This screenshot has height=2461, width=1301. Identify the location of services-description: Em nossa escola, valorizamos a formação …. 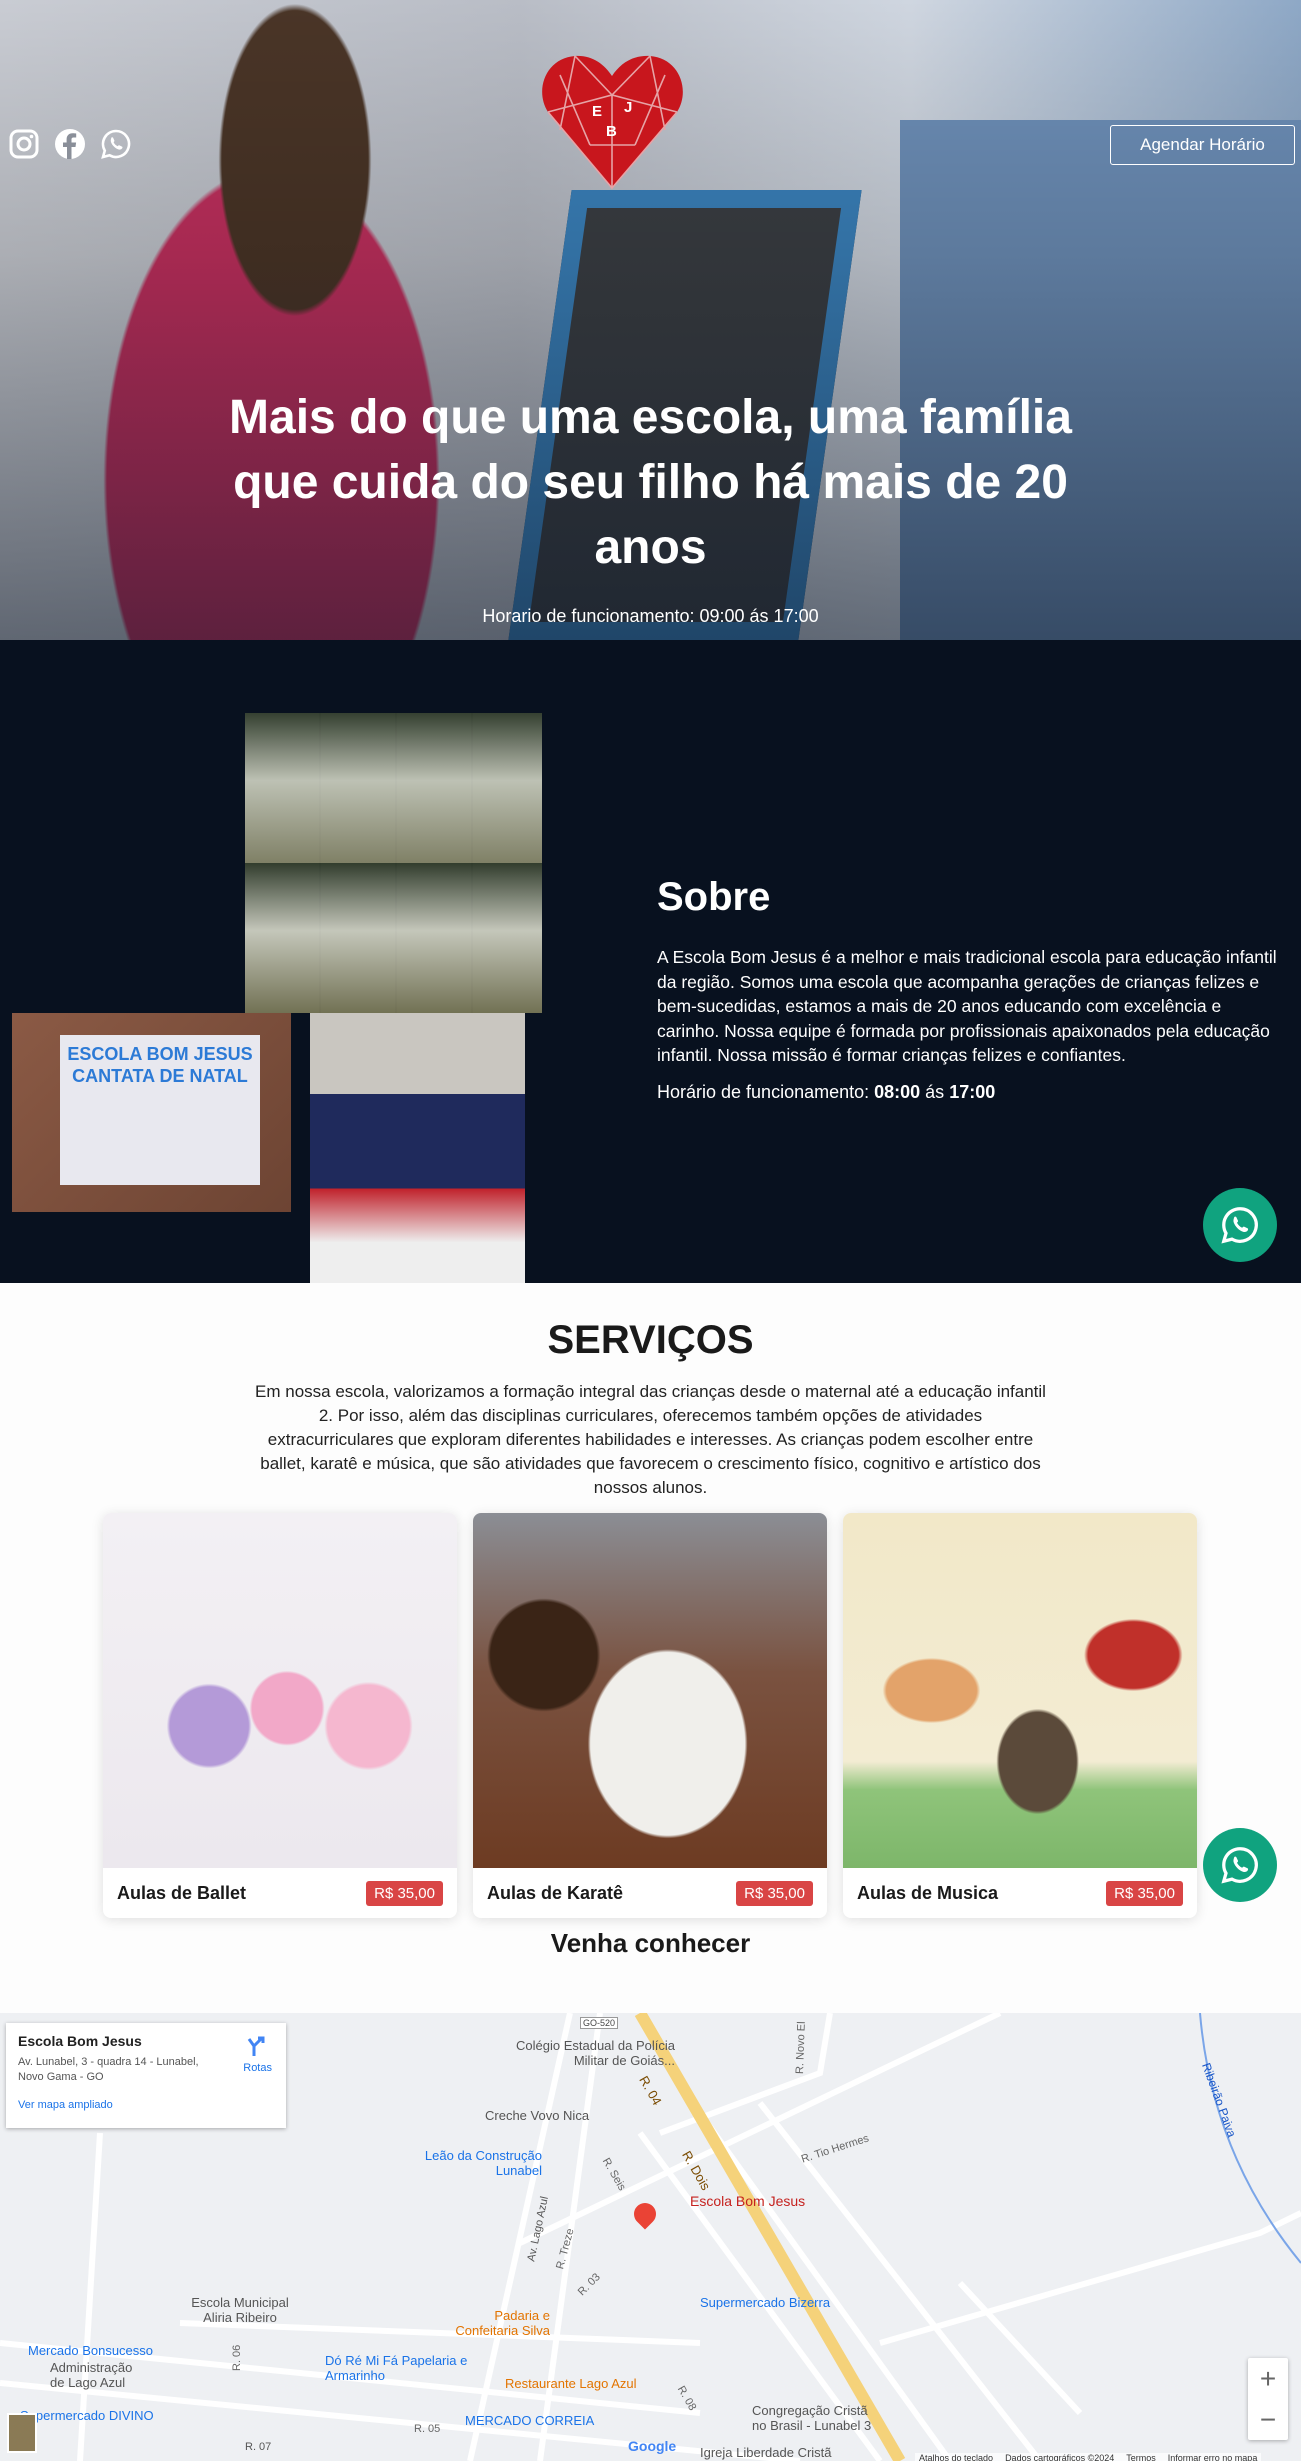
(650, 1439).